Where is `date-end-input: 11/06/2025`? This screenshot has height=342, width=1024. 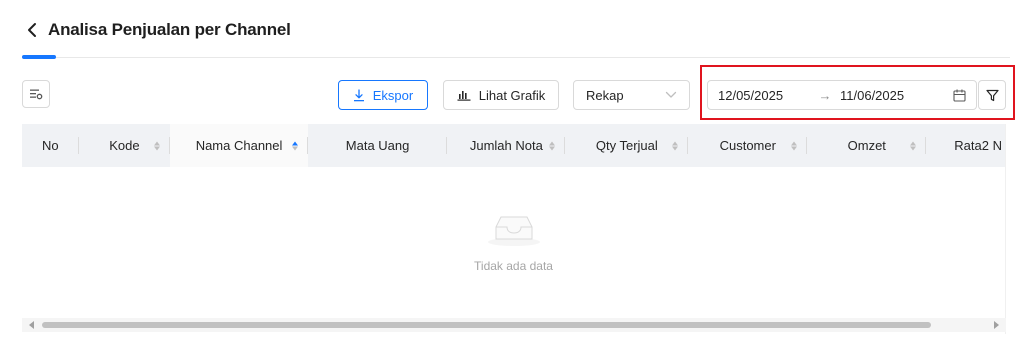 date-end-input: 11/06/2025 is located at coordinates (889, 95).